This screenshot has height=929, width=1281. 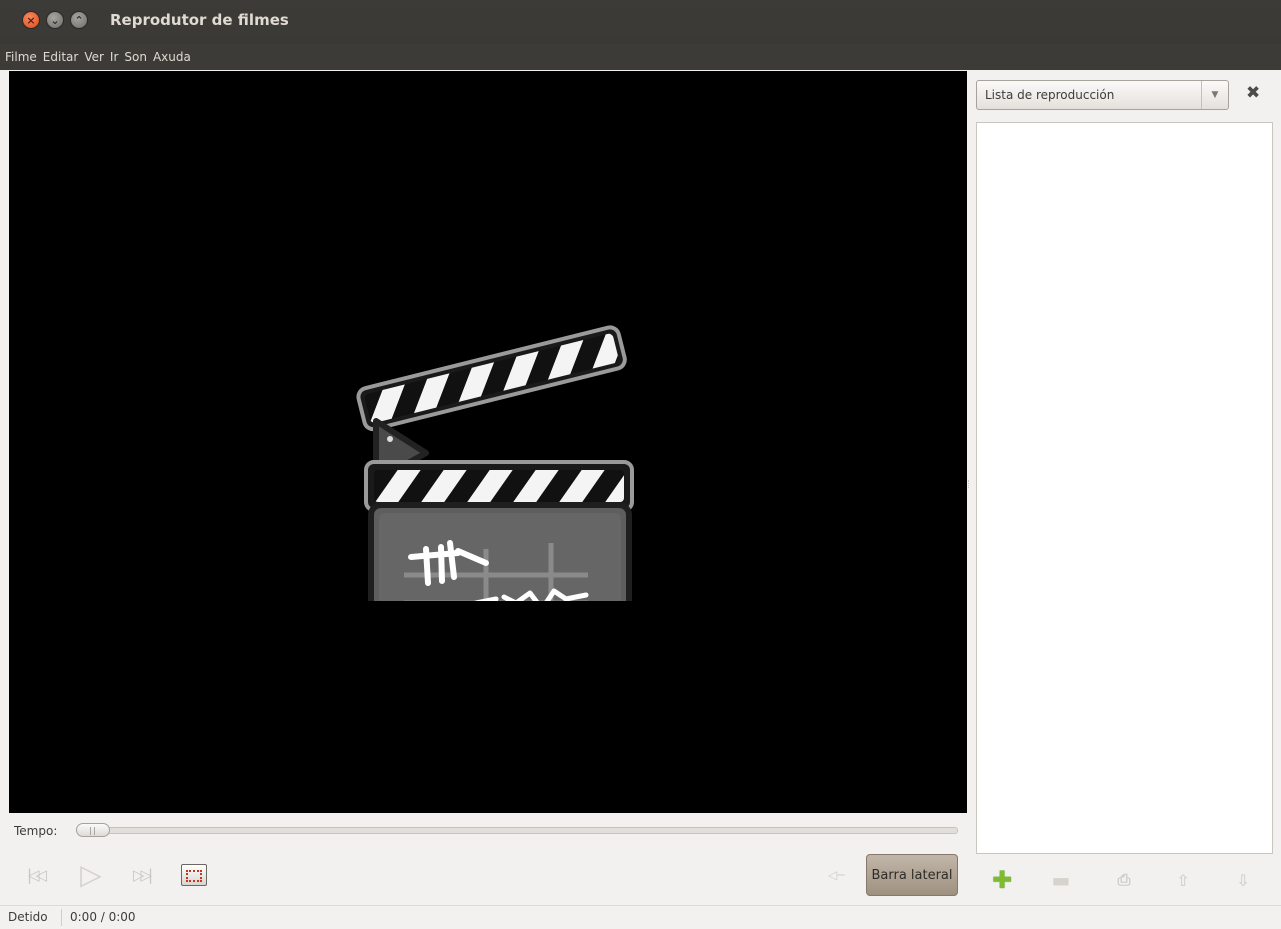 I want to click on up-arrow-icon: ⇧, so click(x=1183, y=880).